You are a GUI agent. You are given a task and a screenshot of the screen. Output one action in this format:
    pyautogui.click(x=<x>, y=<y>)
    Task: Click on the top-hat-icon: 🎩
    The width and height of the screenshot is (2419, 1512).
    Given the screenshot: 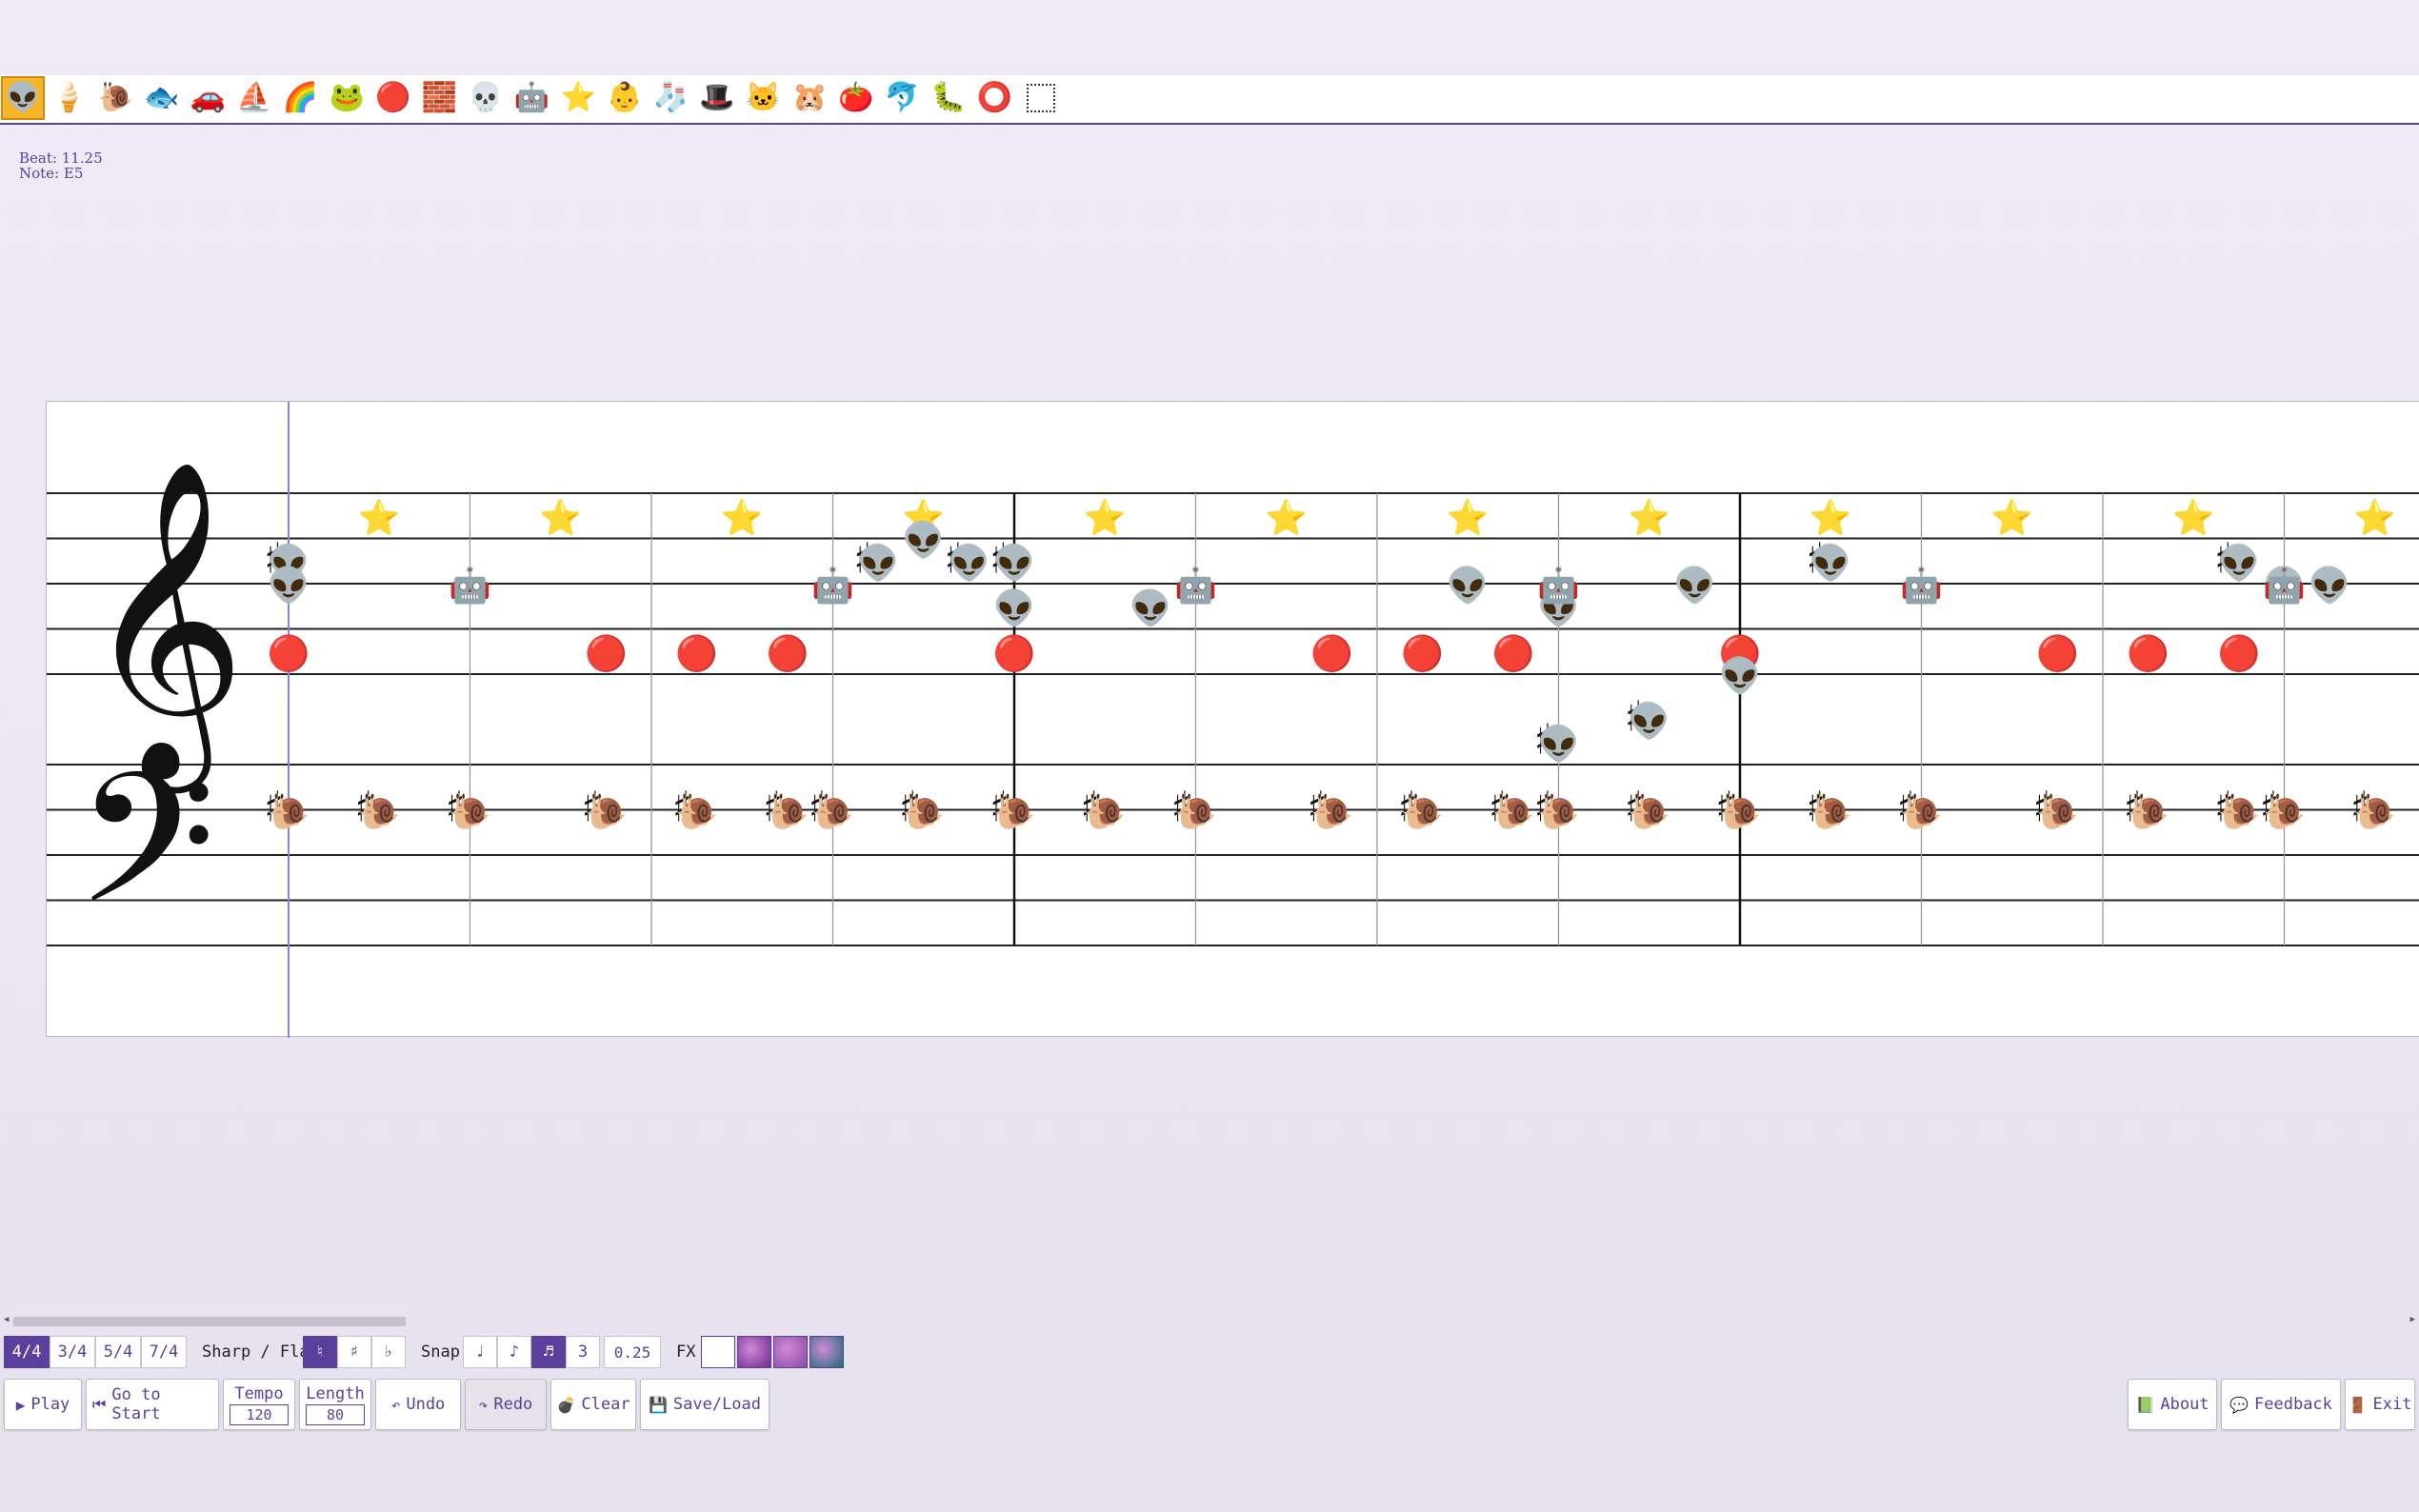 What is the action you would take?
    pyautogui.click(x=717, y=98)
    